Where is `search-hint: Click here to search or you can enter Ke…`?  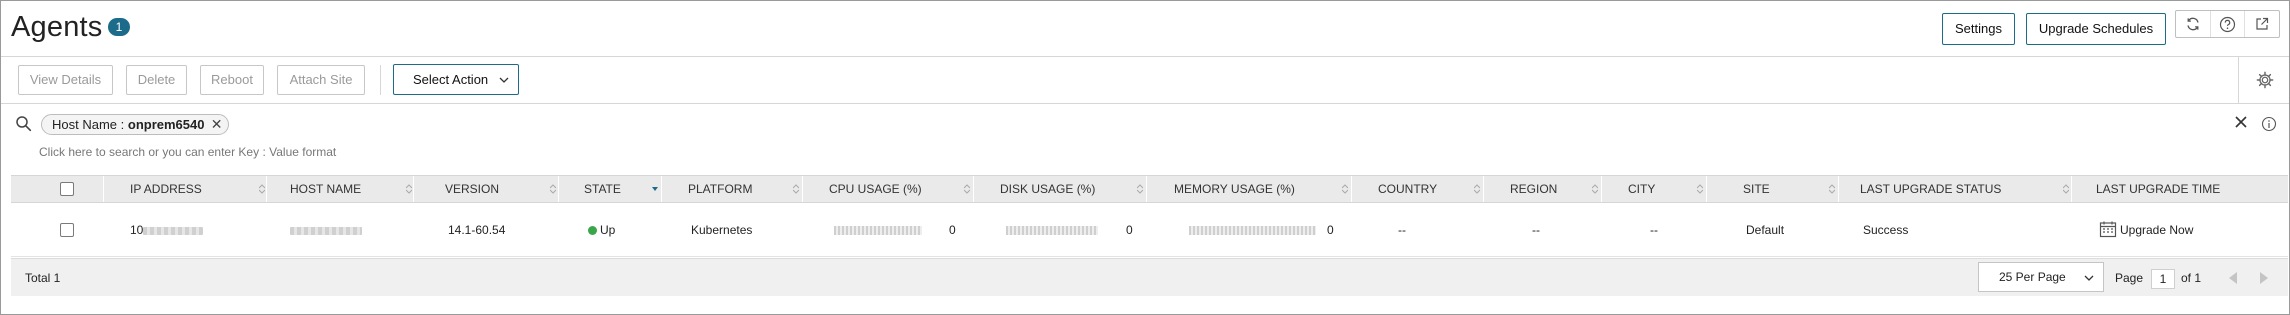
search-hint: Click here to search or you can enter Ke… is located at coordinates (188, 152).